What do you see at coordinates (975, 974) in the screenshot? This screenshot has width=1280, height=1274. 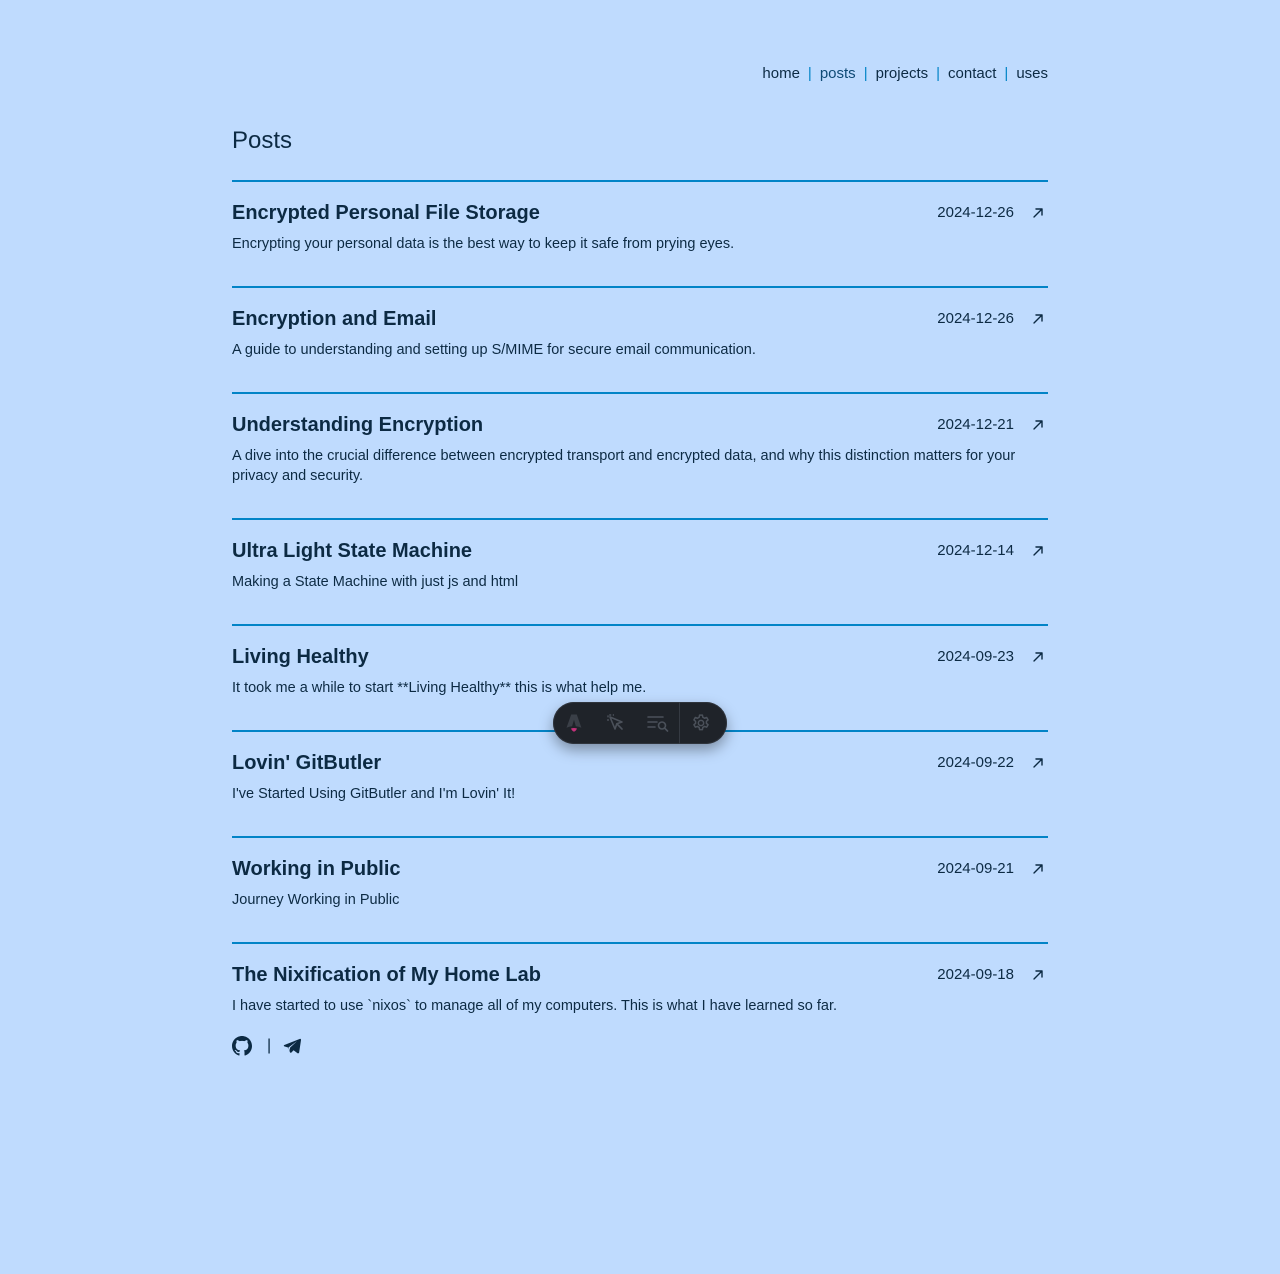 I see `post-date: 2024-09-18` at bounding box center [975, 974].